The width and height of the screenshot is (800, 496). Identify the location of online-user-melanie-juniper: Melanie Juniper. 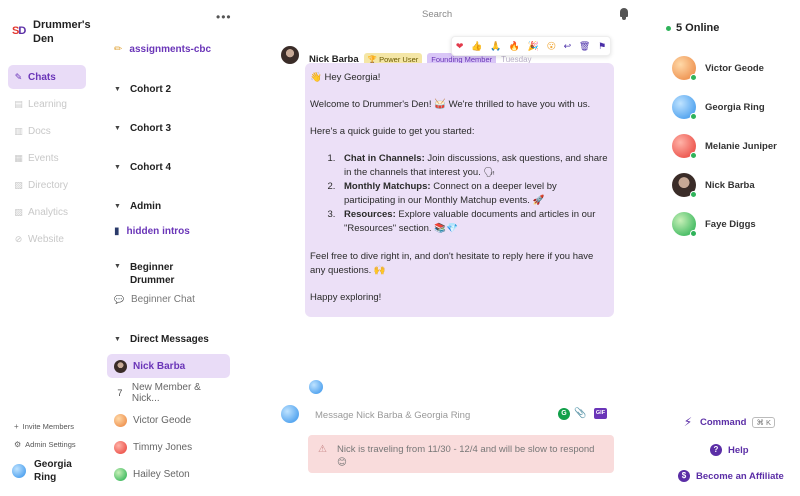
(724, 146).